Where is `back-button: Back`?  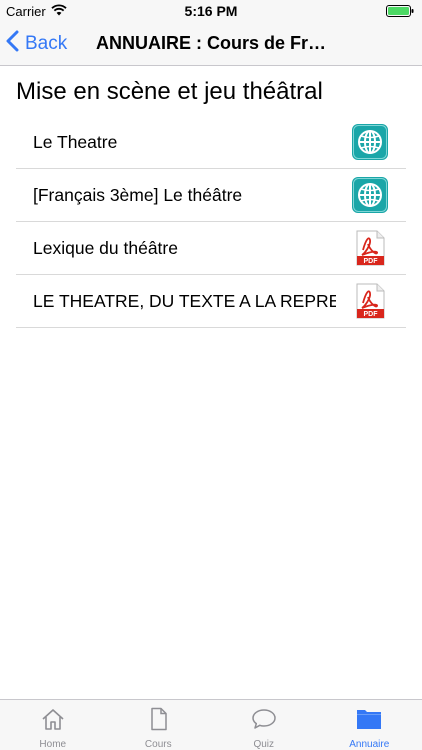
back-button: Back is located at coordinates (36, 44).